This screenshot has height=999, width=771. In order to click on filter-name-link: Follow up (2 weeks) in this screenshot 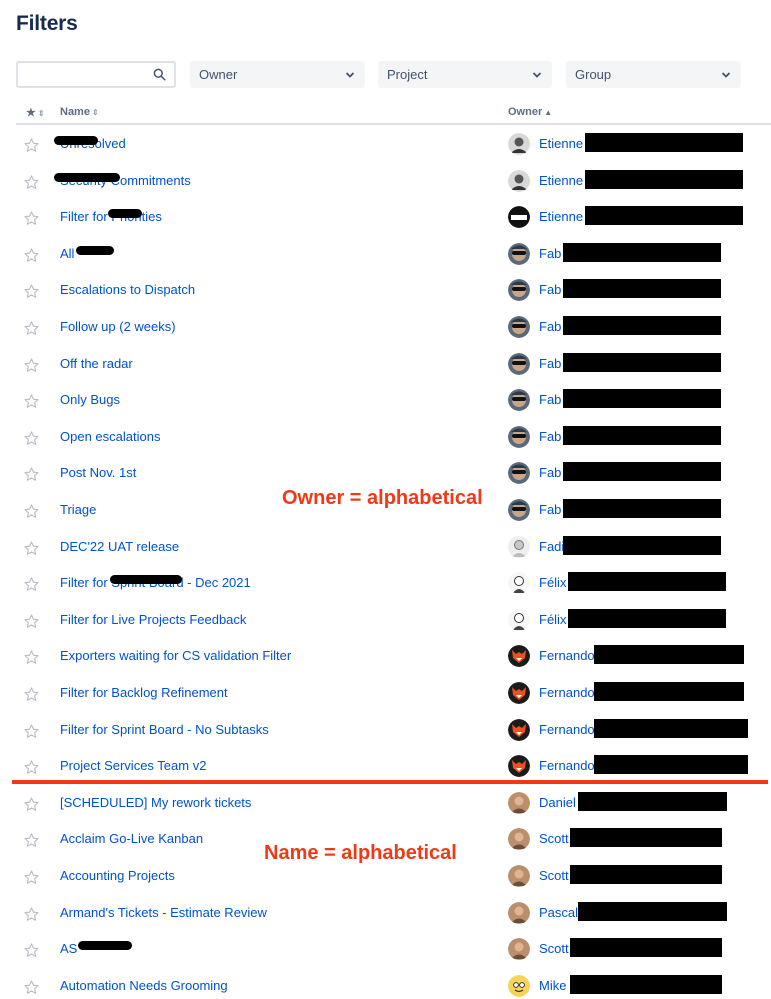, I will do `click(118, 326)`.